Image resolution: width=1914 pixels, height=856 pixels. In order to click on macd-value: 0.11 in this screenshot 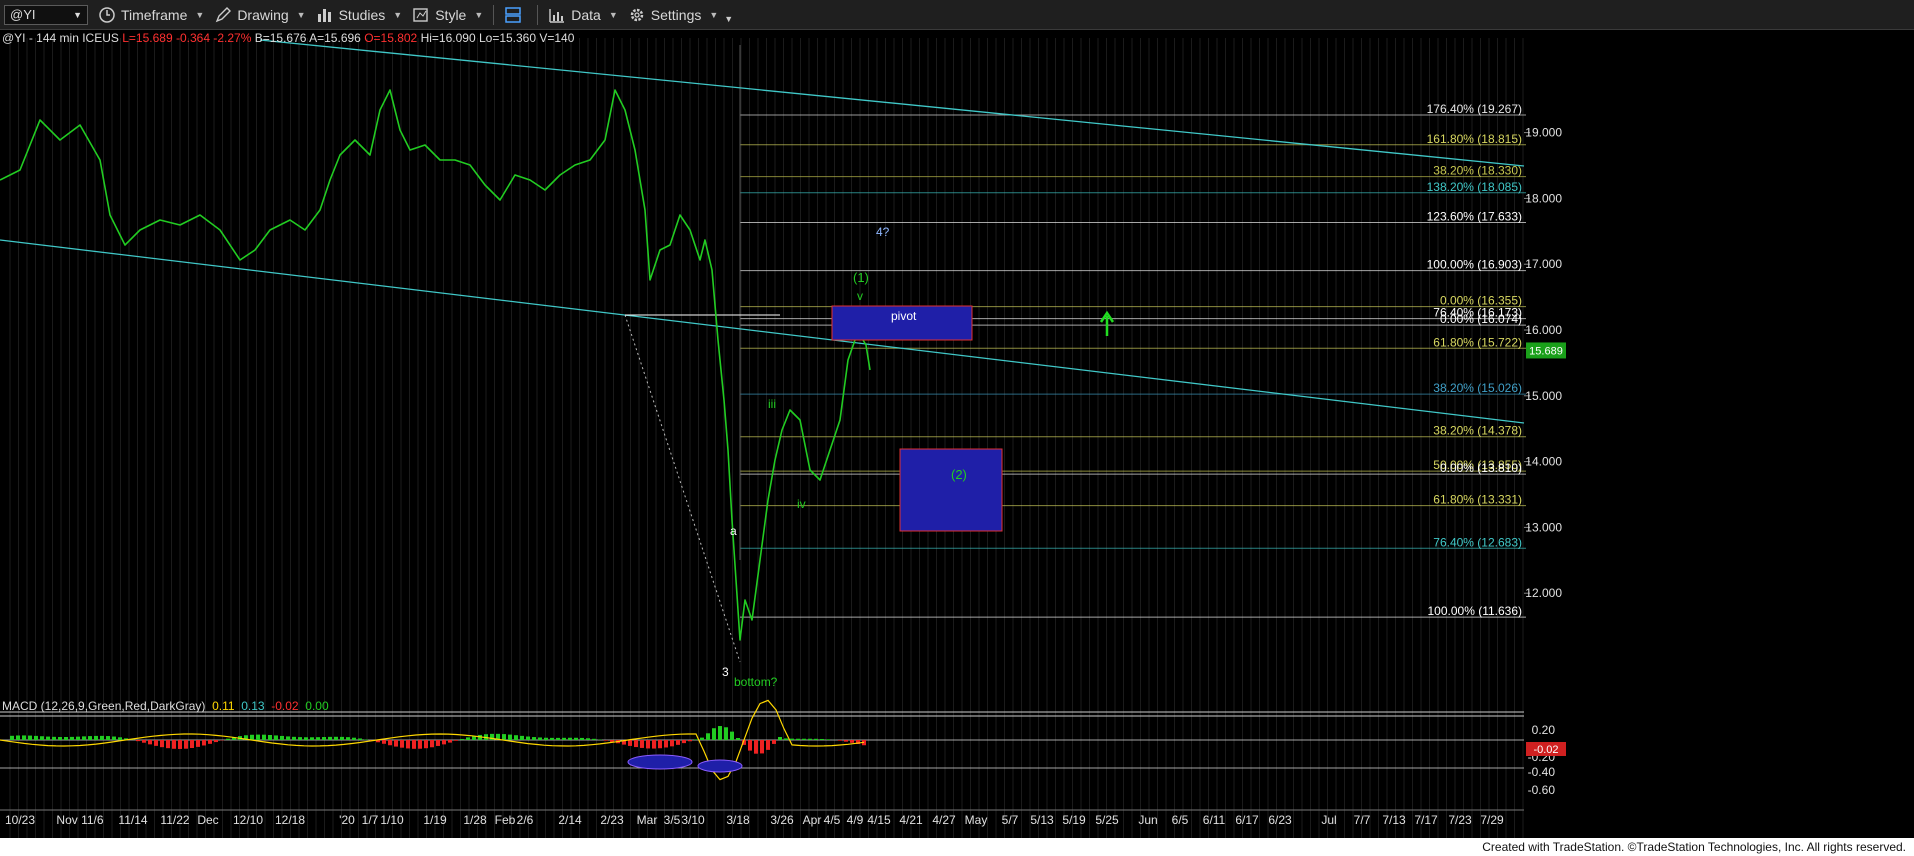, I will do `click(223, 706)`.